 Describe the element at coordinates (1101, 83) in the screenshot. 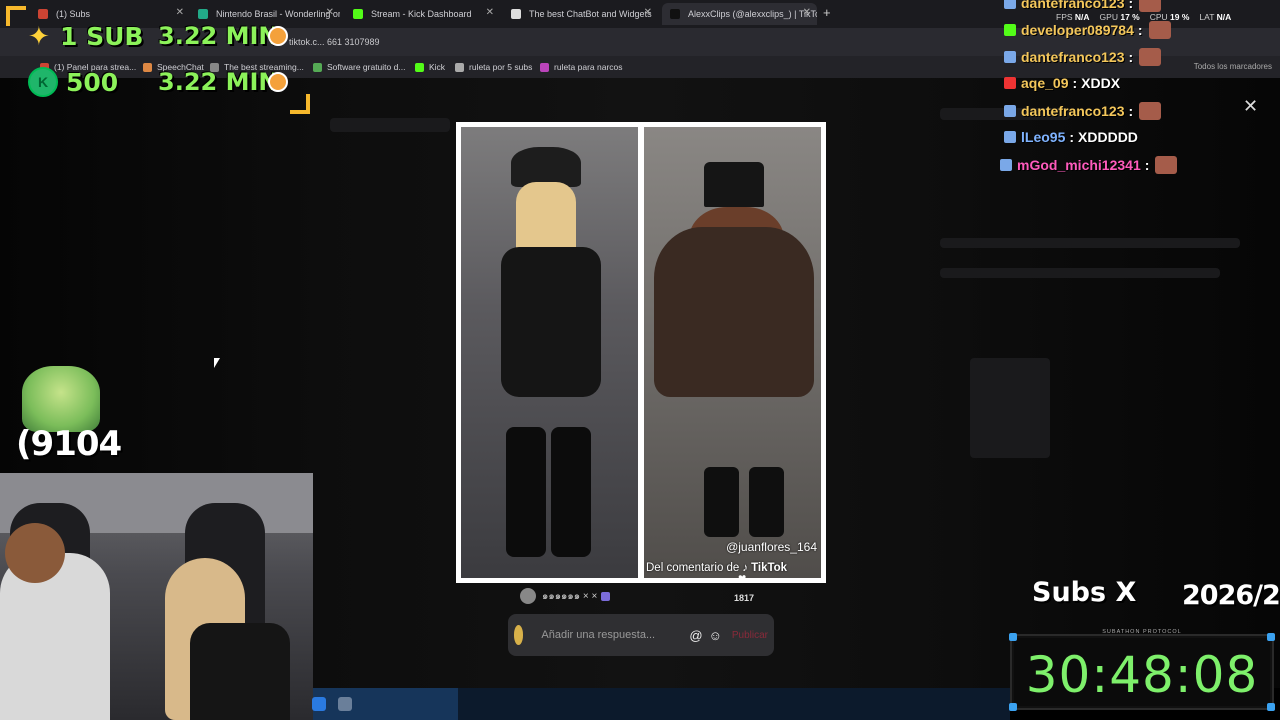

I see `chat-text: XDDX` at that location.